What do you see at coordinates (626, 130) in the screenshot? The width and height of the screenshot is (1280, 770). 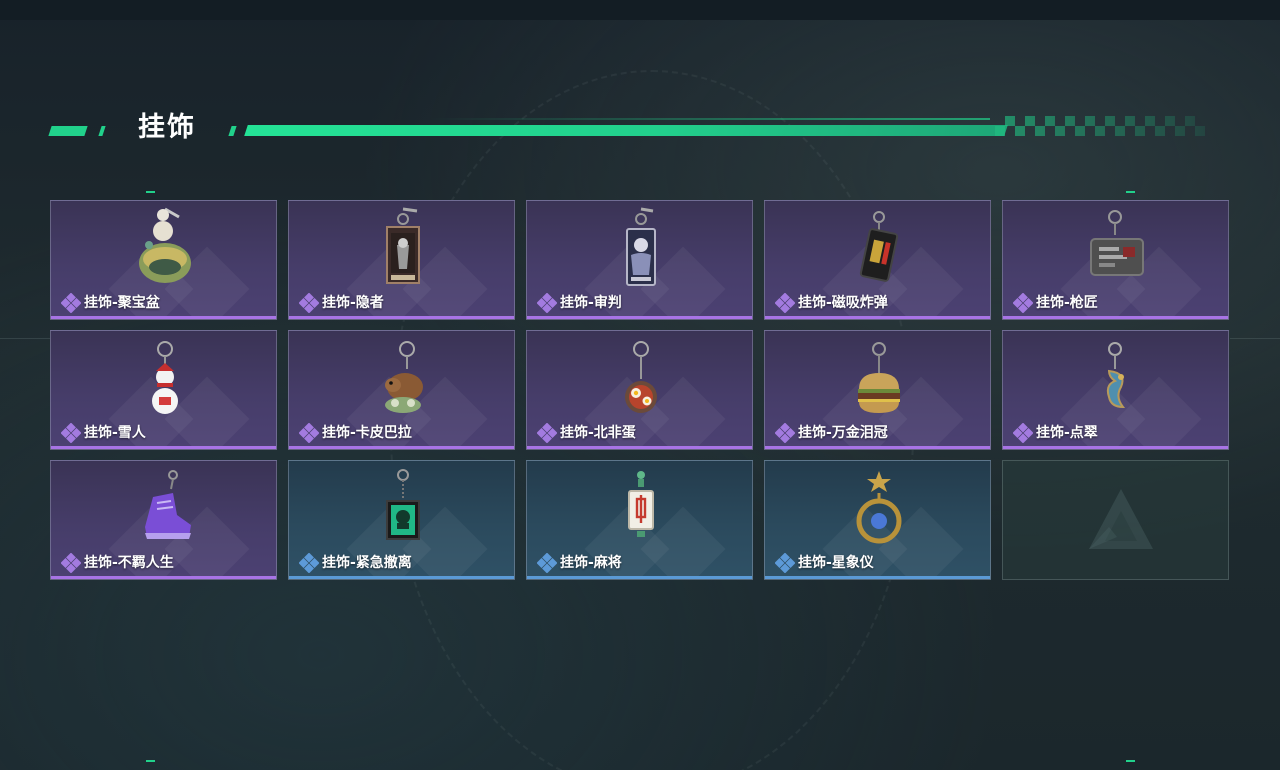 I see `header-accent-bar` at bounding box center [626, 130].